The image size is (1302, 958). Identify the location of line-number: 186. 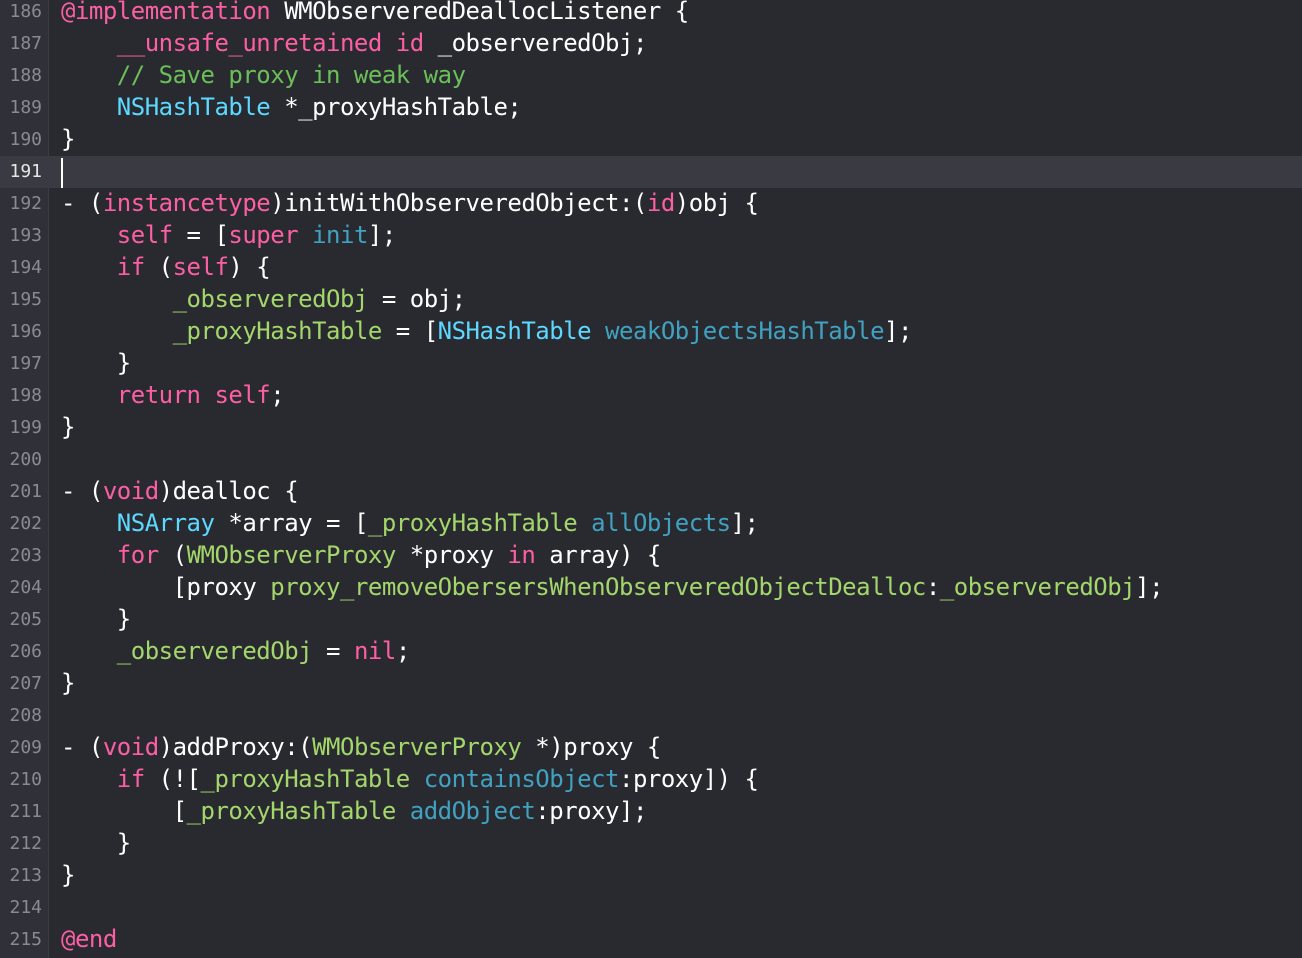
(25, 11).